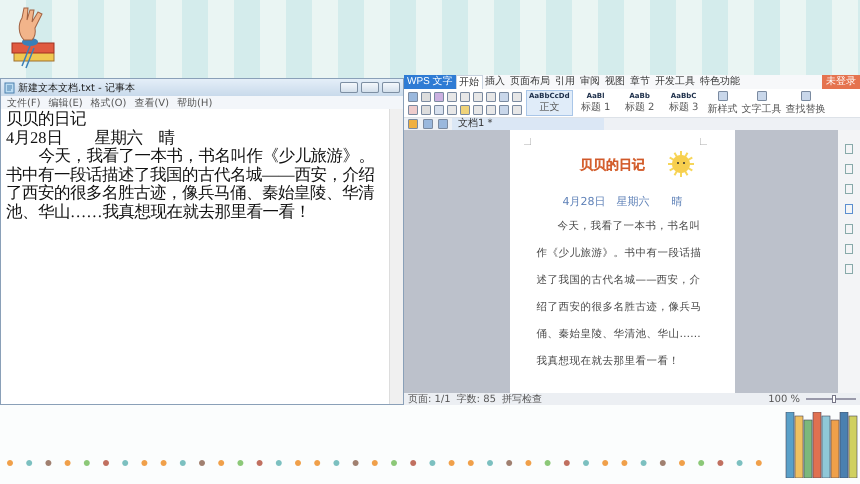 The height and width of the screenshot is (484, 860). Describe the element at coordinates (396, 256) in the screenshot. I see `scrollbar` at that location.